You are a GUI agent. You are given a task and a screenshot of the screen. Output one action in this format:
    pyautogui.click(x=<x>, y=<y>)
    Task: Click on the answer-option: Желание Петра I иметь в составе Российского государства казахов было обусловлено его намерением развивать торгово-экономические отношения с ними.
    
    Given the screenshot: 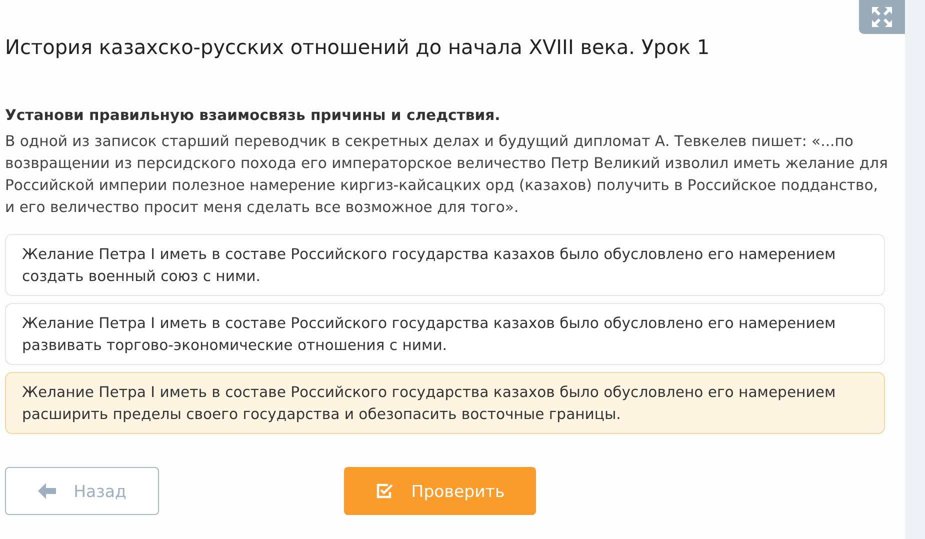 What is the action you would take?
    pyautogui.click(x=445, y=334)
    